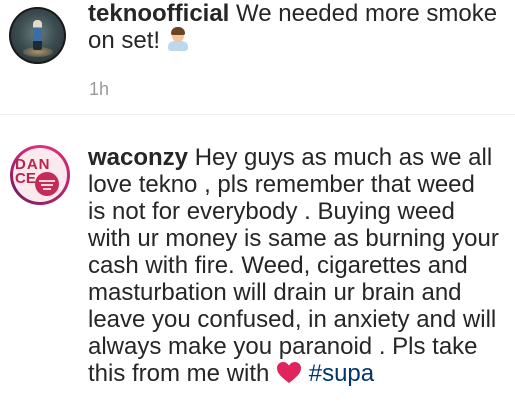 Image resolution: width=515 pixels, height=401 pixels. Describe the element at coordinates (271, 211) in the screenshot. I see `comment-body-line: is not for everybody . Buying weed` at that location.